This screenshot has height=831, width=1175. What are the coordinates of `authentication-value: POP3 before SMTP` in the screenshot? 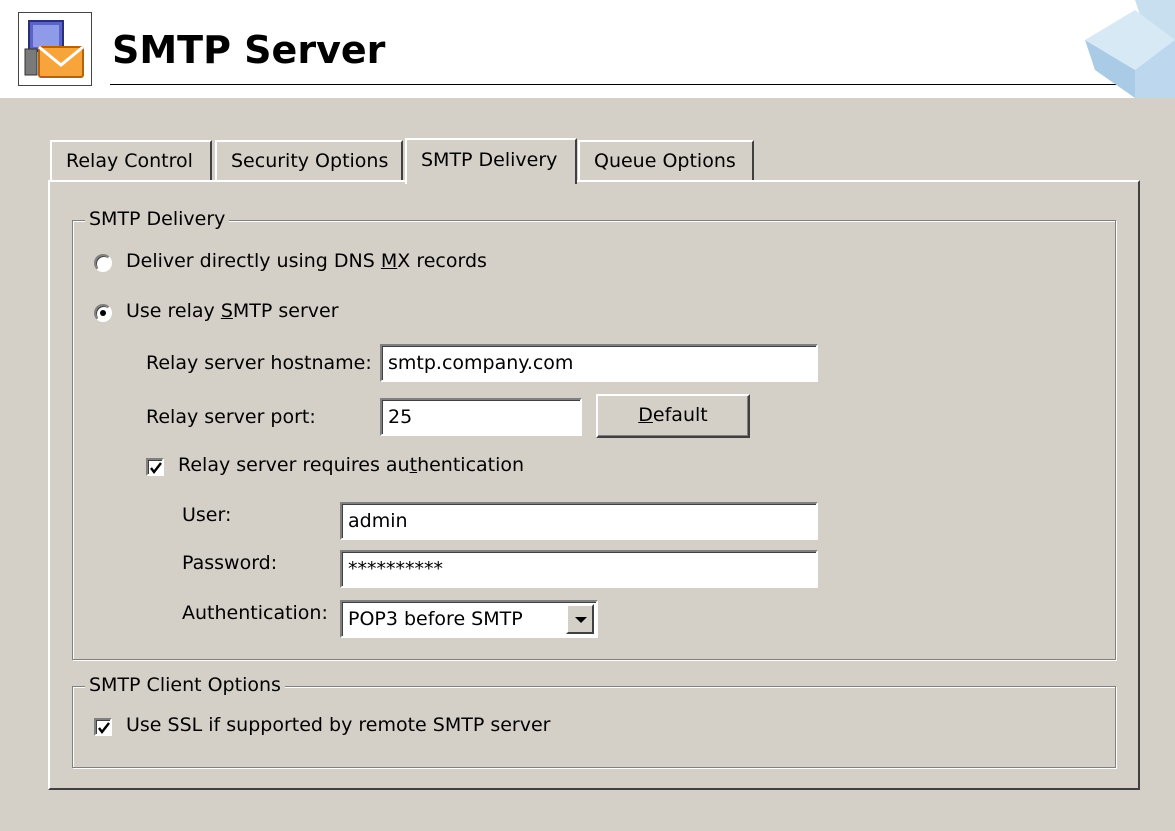 It's located at (435, 619).